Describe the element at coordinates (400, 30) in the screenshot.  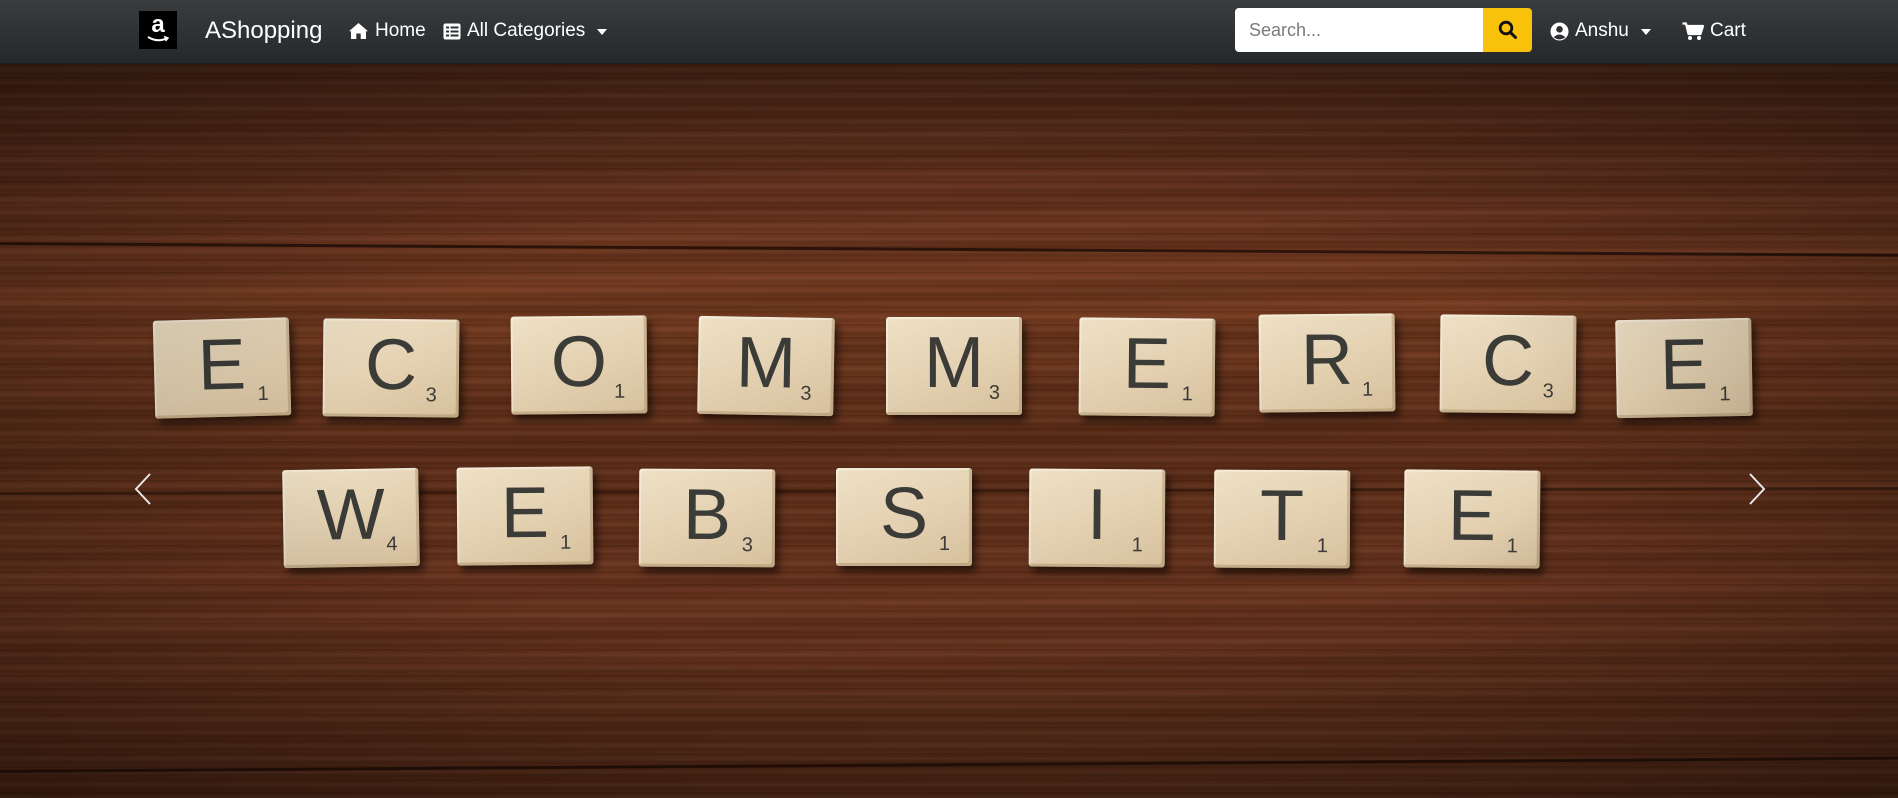
I see `nav-home-label: Home` at that location.